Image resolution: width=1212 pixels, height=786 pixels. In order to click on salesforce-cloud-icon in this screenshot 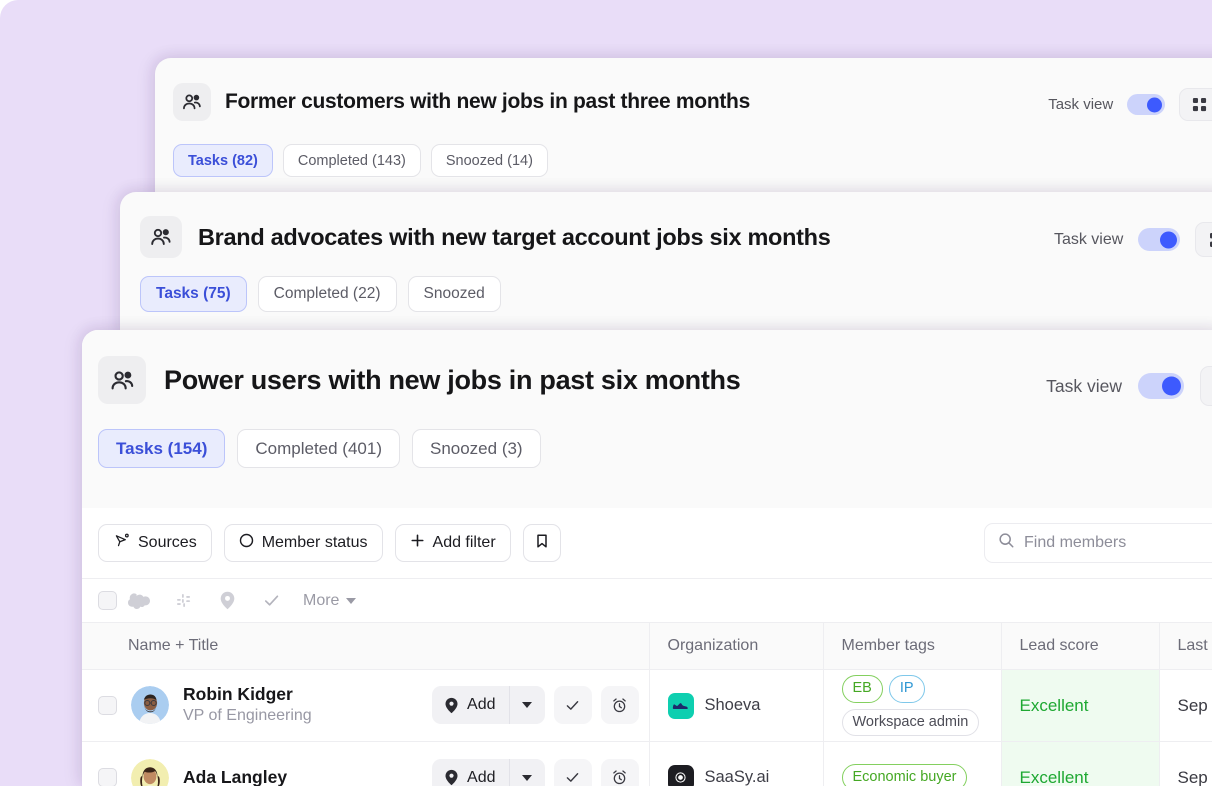, I will do `click(139, 601)`.